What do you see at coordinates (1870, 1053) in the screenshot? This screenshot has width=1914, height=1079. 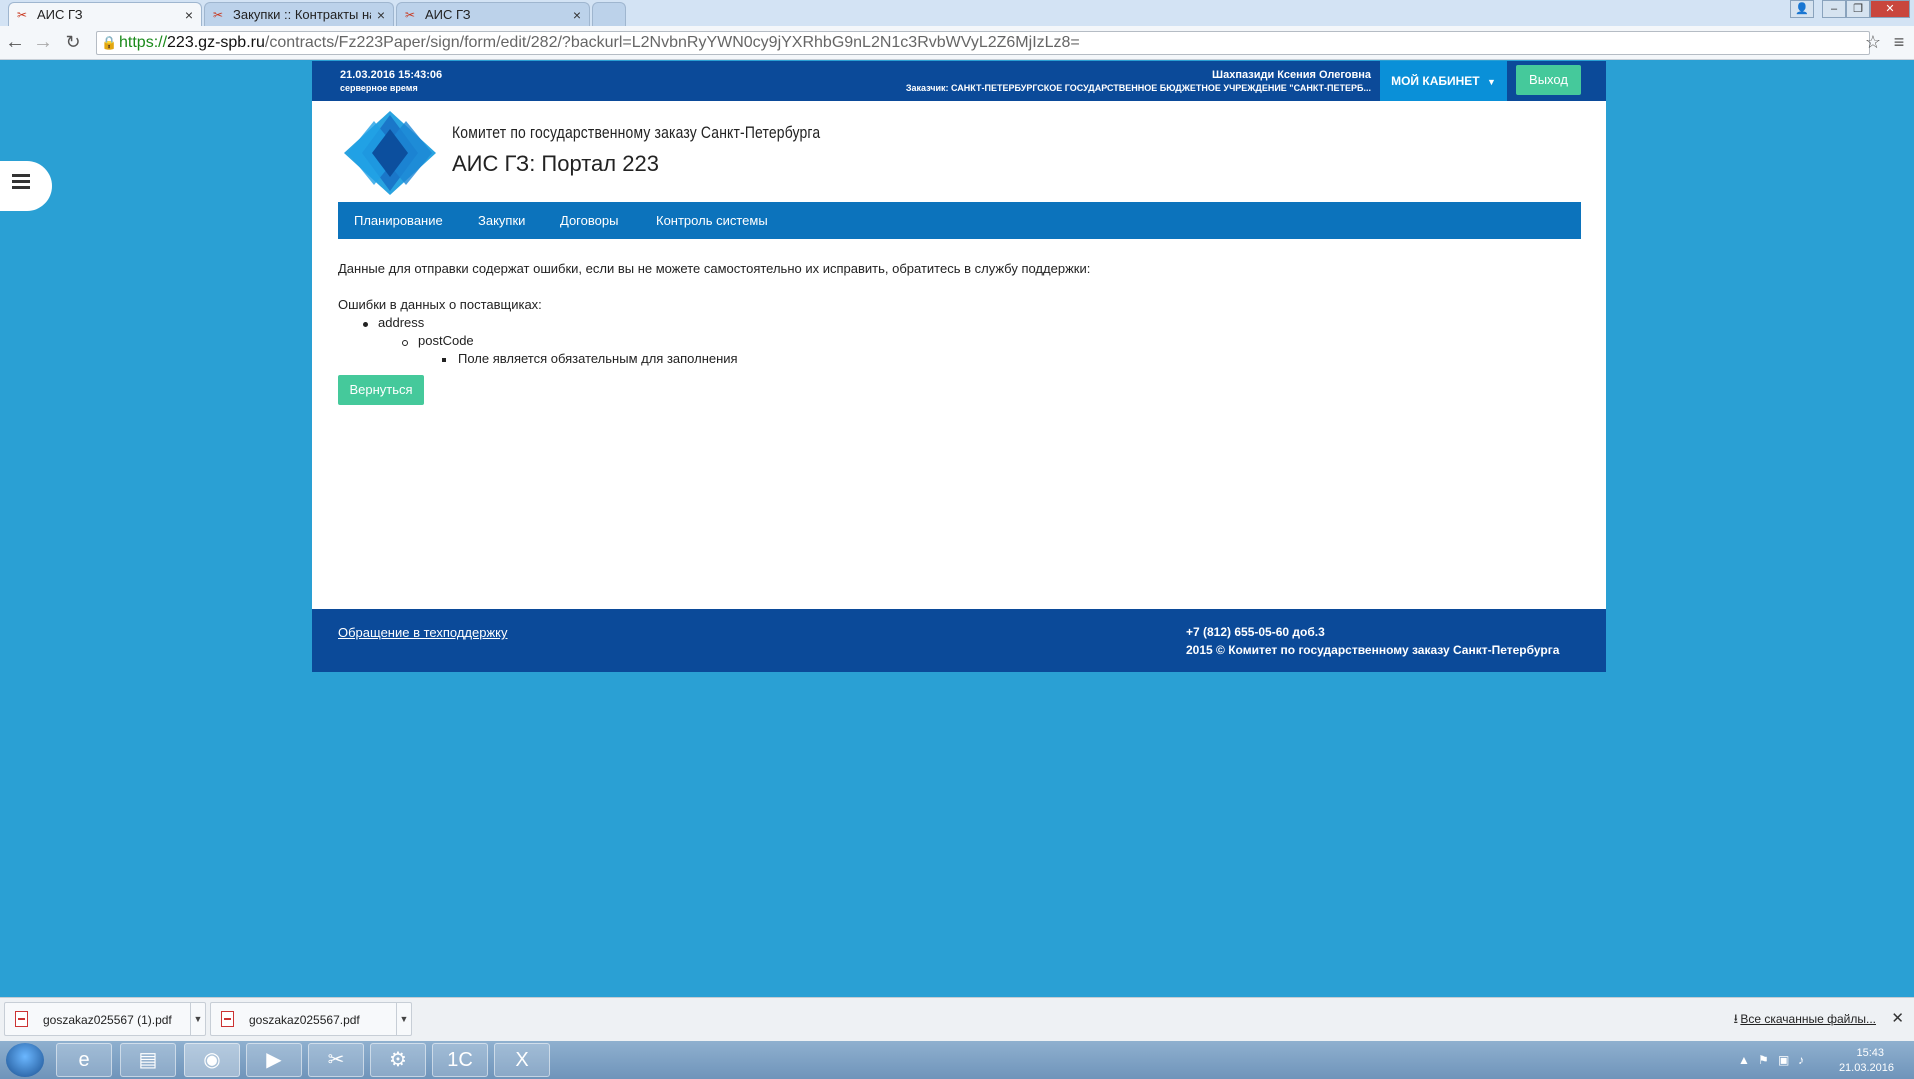 I see `clock-time: 15:43` at bounding box center [1870, 1053].